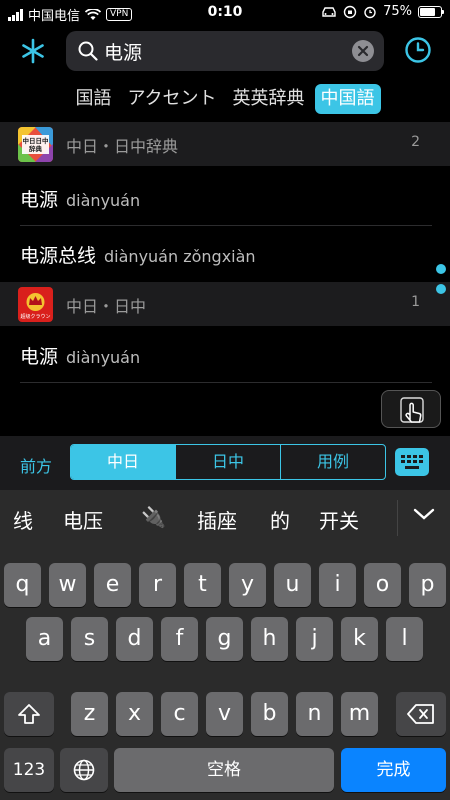 The image size is (450, 800). Describe the element at coordinates (415, 142) in the screenshot. I see `result-count: 2` at that location.